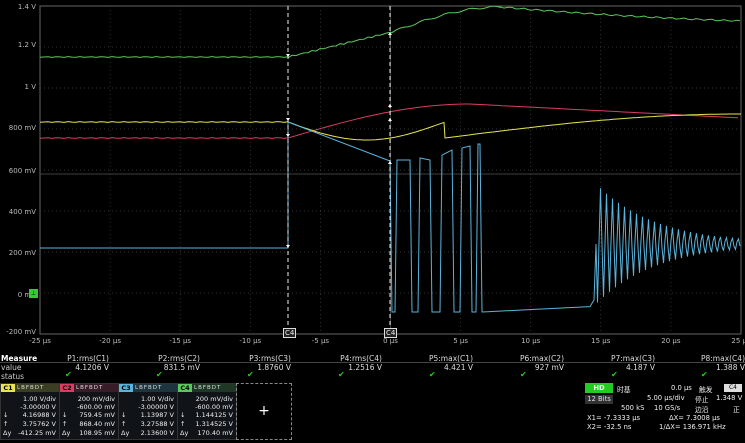  What do you see at coordinates (681, 388) in the screenshot?
I see `delay-value: 0.0 µs` at bounding box center [681, 388].